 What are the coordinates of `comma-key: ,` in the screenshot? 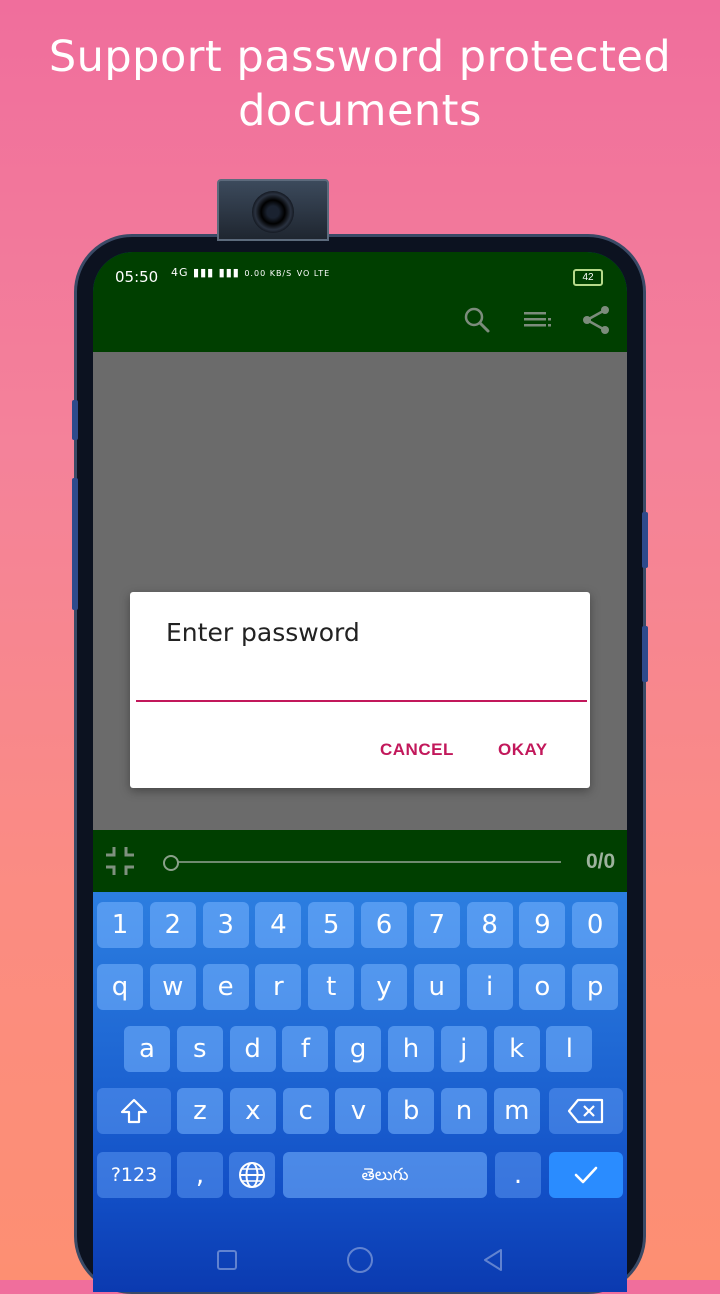 It's located at (200, 1175).